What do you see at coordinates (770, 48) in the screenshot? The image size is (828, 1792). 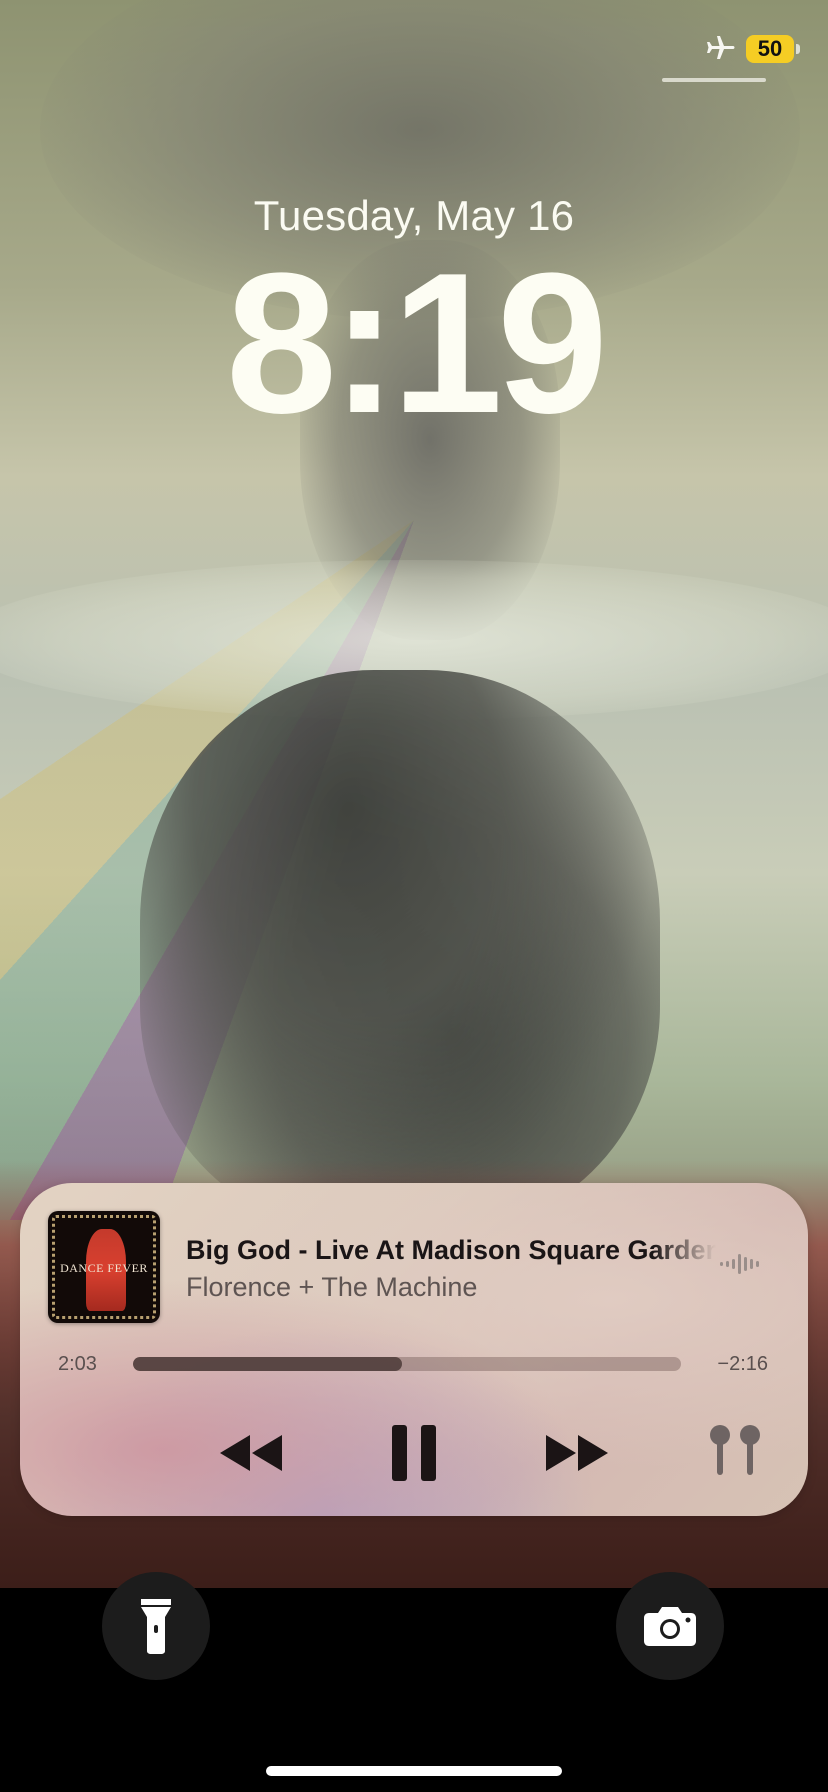 I see `battery-level: 50` at bounding box center [770, 48].